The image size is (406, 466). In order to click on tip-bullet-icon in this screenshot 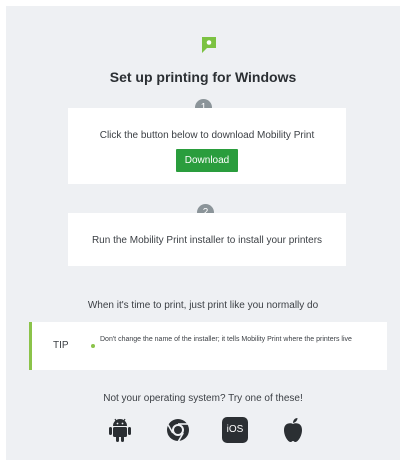, I will do `click(93, 346)`.